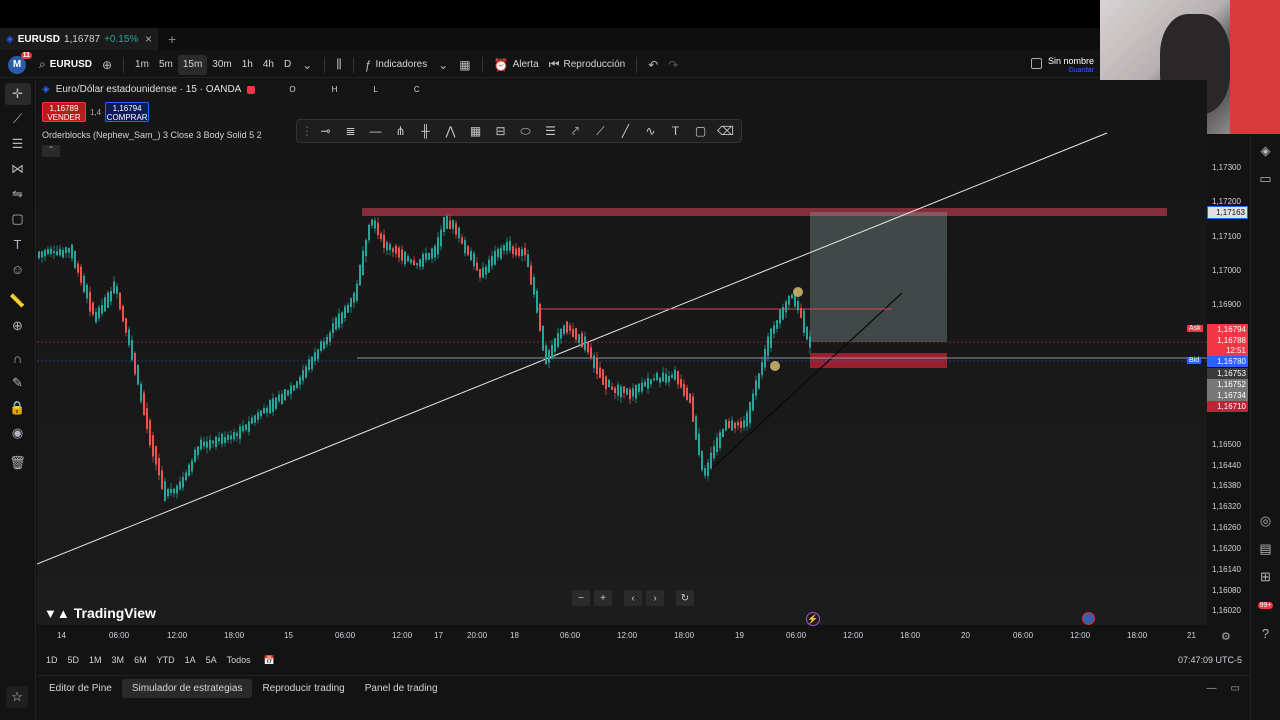 Image resolution: width=1280 pixels, height=720 pixels. I want to click on gann-icon: ╫, so click(425, 131).